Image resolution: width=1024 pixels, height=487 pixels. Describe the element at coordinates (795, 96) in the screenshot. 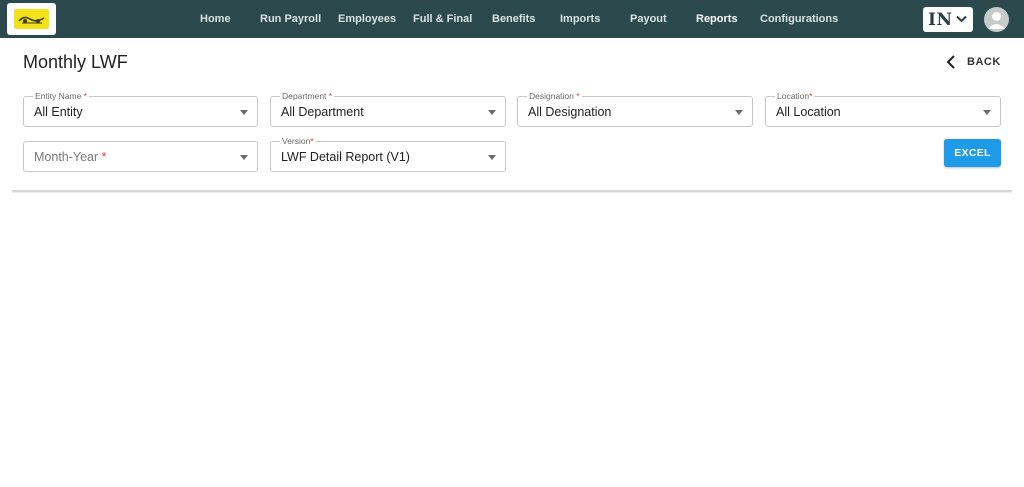

I see `location-label: Location*` at that location.